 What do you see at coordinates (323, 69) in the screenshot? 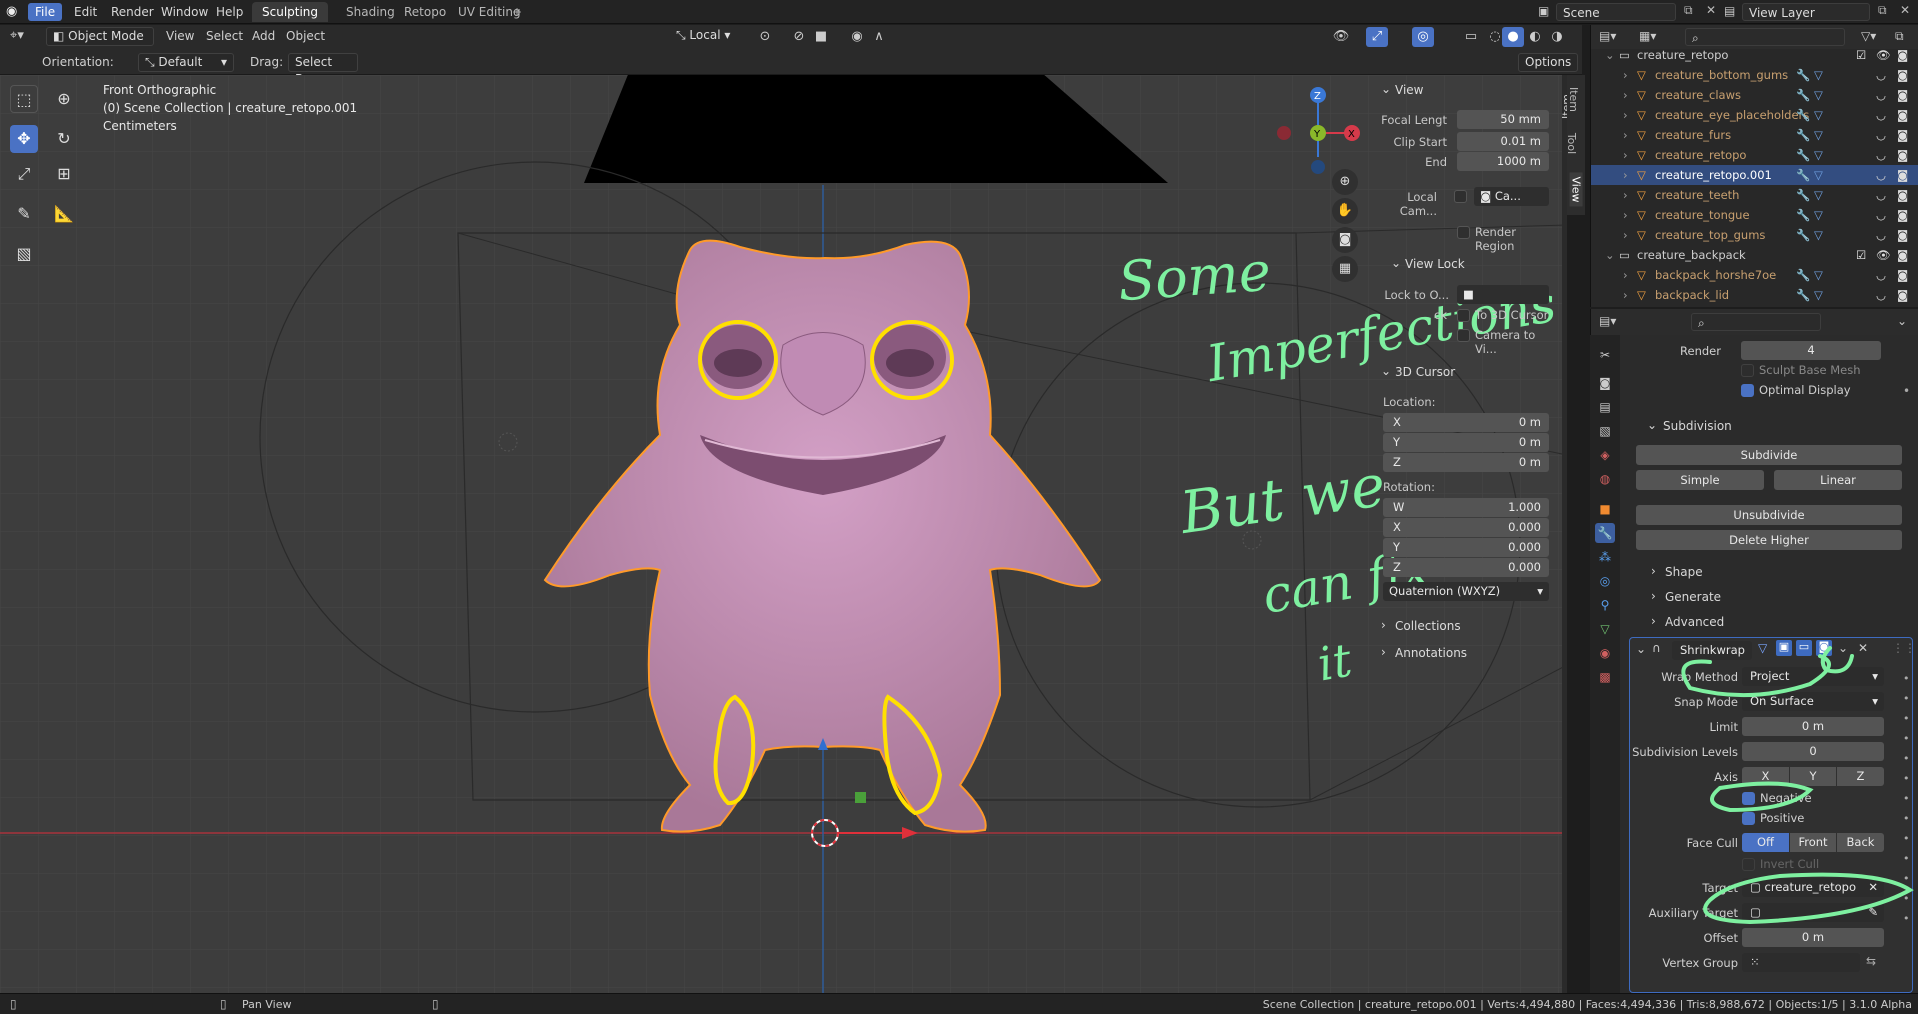
I see `drag-selector: Select Box` at bounding box center [323, 69].